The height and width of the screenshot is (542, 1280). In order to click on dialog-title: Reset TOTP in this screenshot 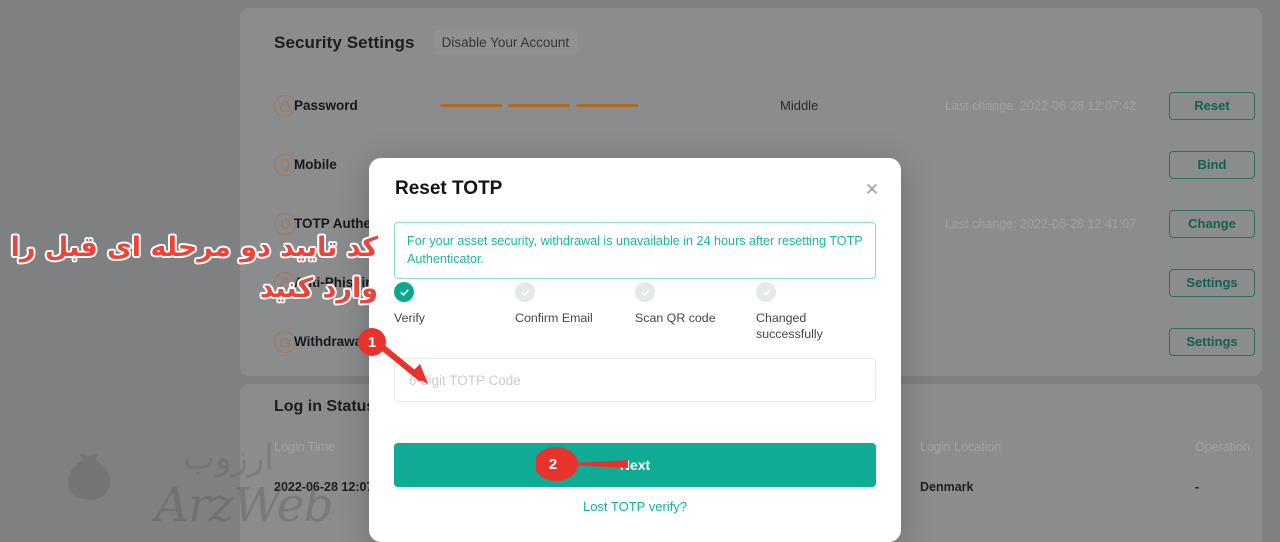, I will do `click(449, 188)`.